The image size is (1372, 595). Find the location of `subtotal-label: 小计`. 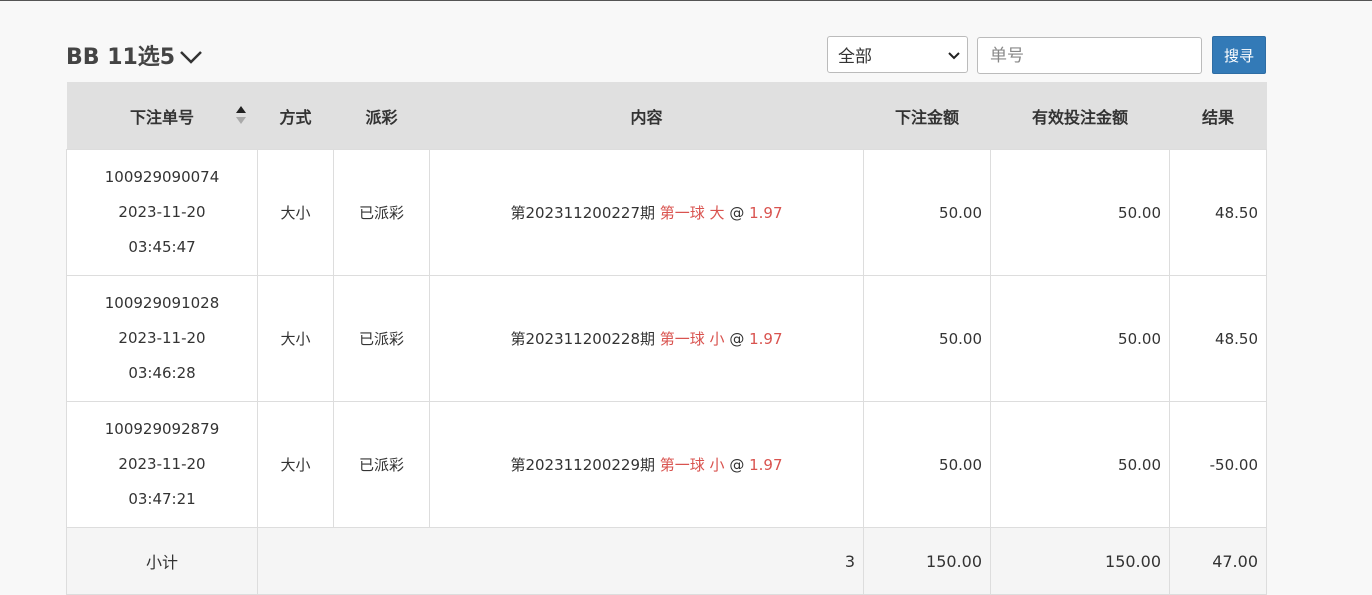

subtotal-label: 小计 is located at coordinates (162, 561).